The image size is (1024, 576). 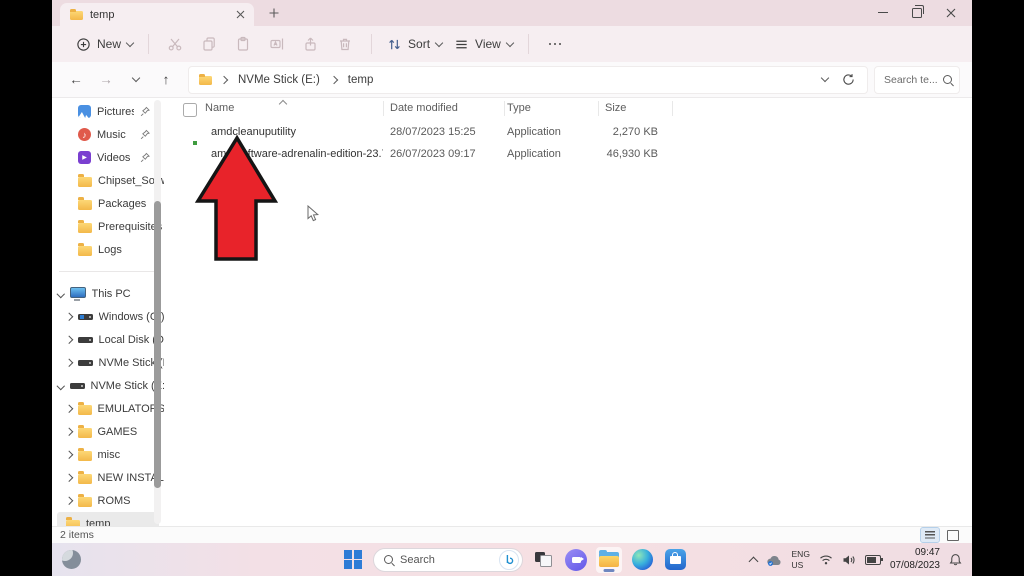 I want to click on sidebar-item-logs: Logs, so click(x=108, y=249).